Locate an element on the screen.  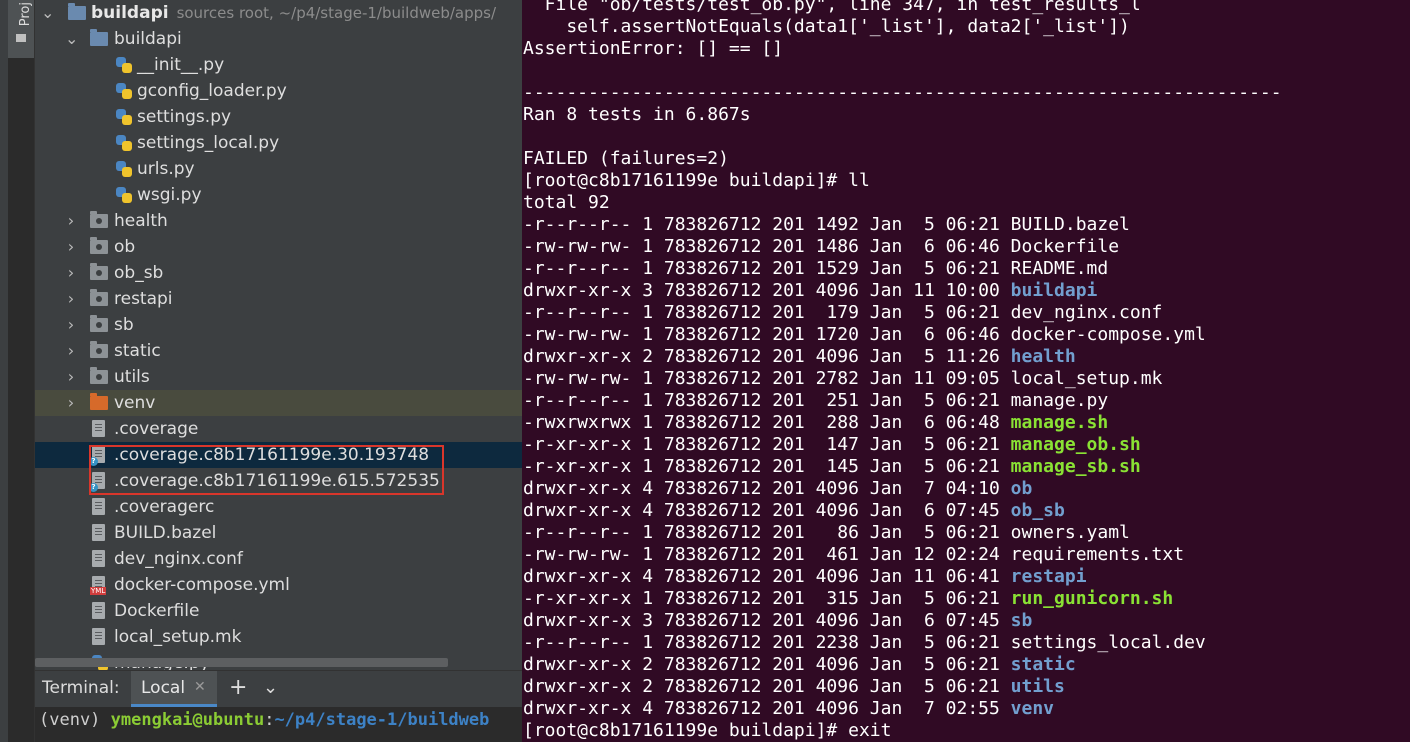
file-name: dev_nginx.conf is located at coordinates (1086, 312).